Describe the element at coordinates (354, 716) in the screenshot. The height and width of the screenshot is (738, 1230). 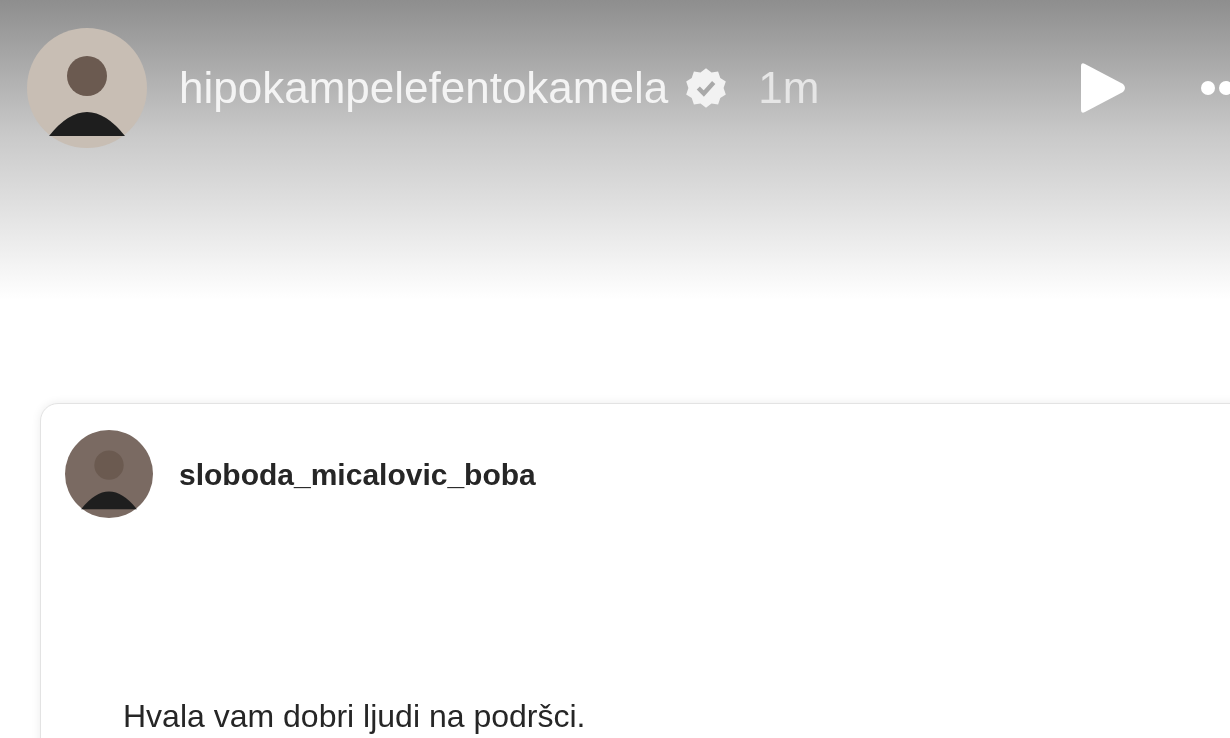
I see `post-text: Hvala vam dobri ljudi na podršci.` at that location.